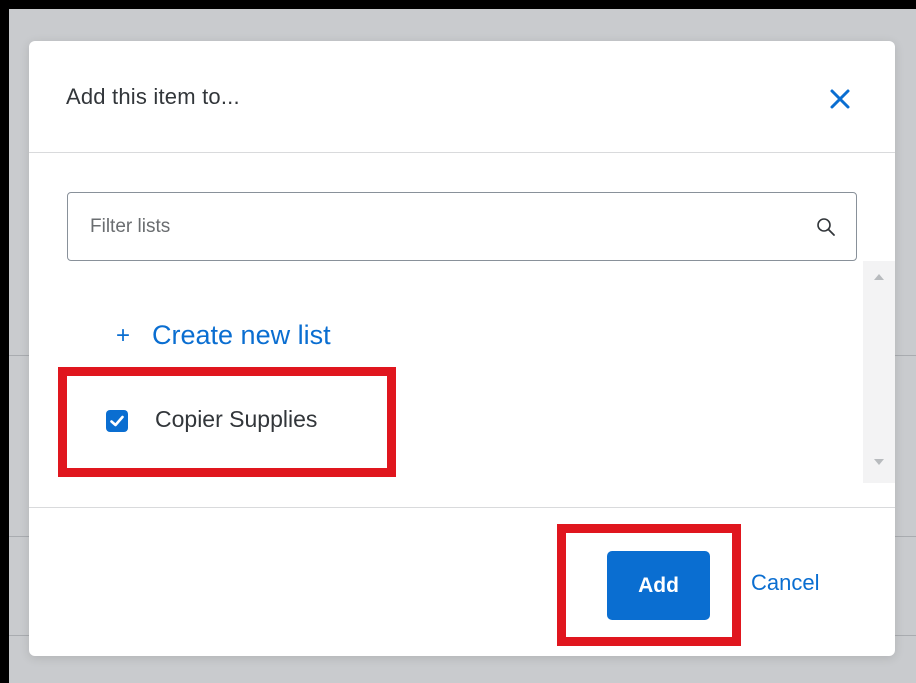 Image resolution: width=916 pixels, height=683 pixels. Describe the element at coordinates (4, 341) in the screenshot. I see `screenshot-frame-left` at that location.